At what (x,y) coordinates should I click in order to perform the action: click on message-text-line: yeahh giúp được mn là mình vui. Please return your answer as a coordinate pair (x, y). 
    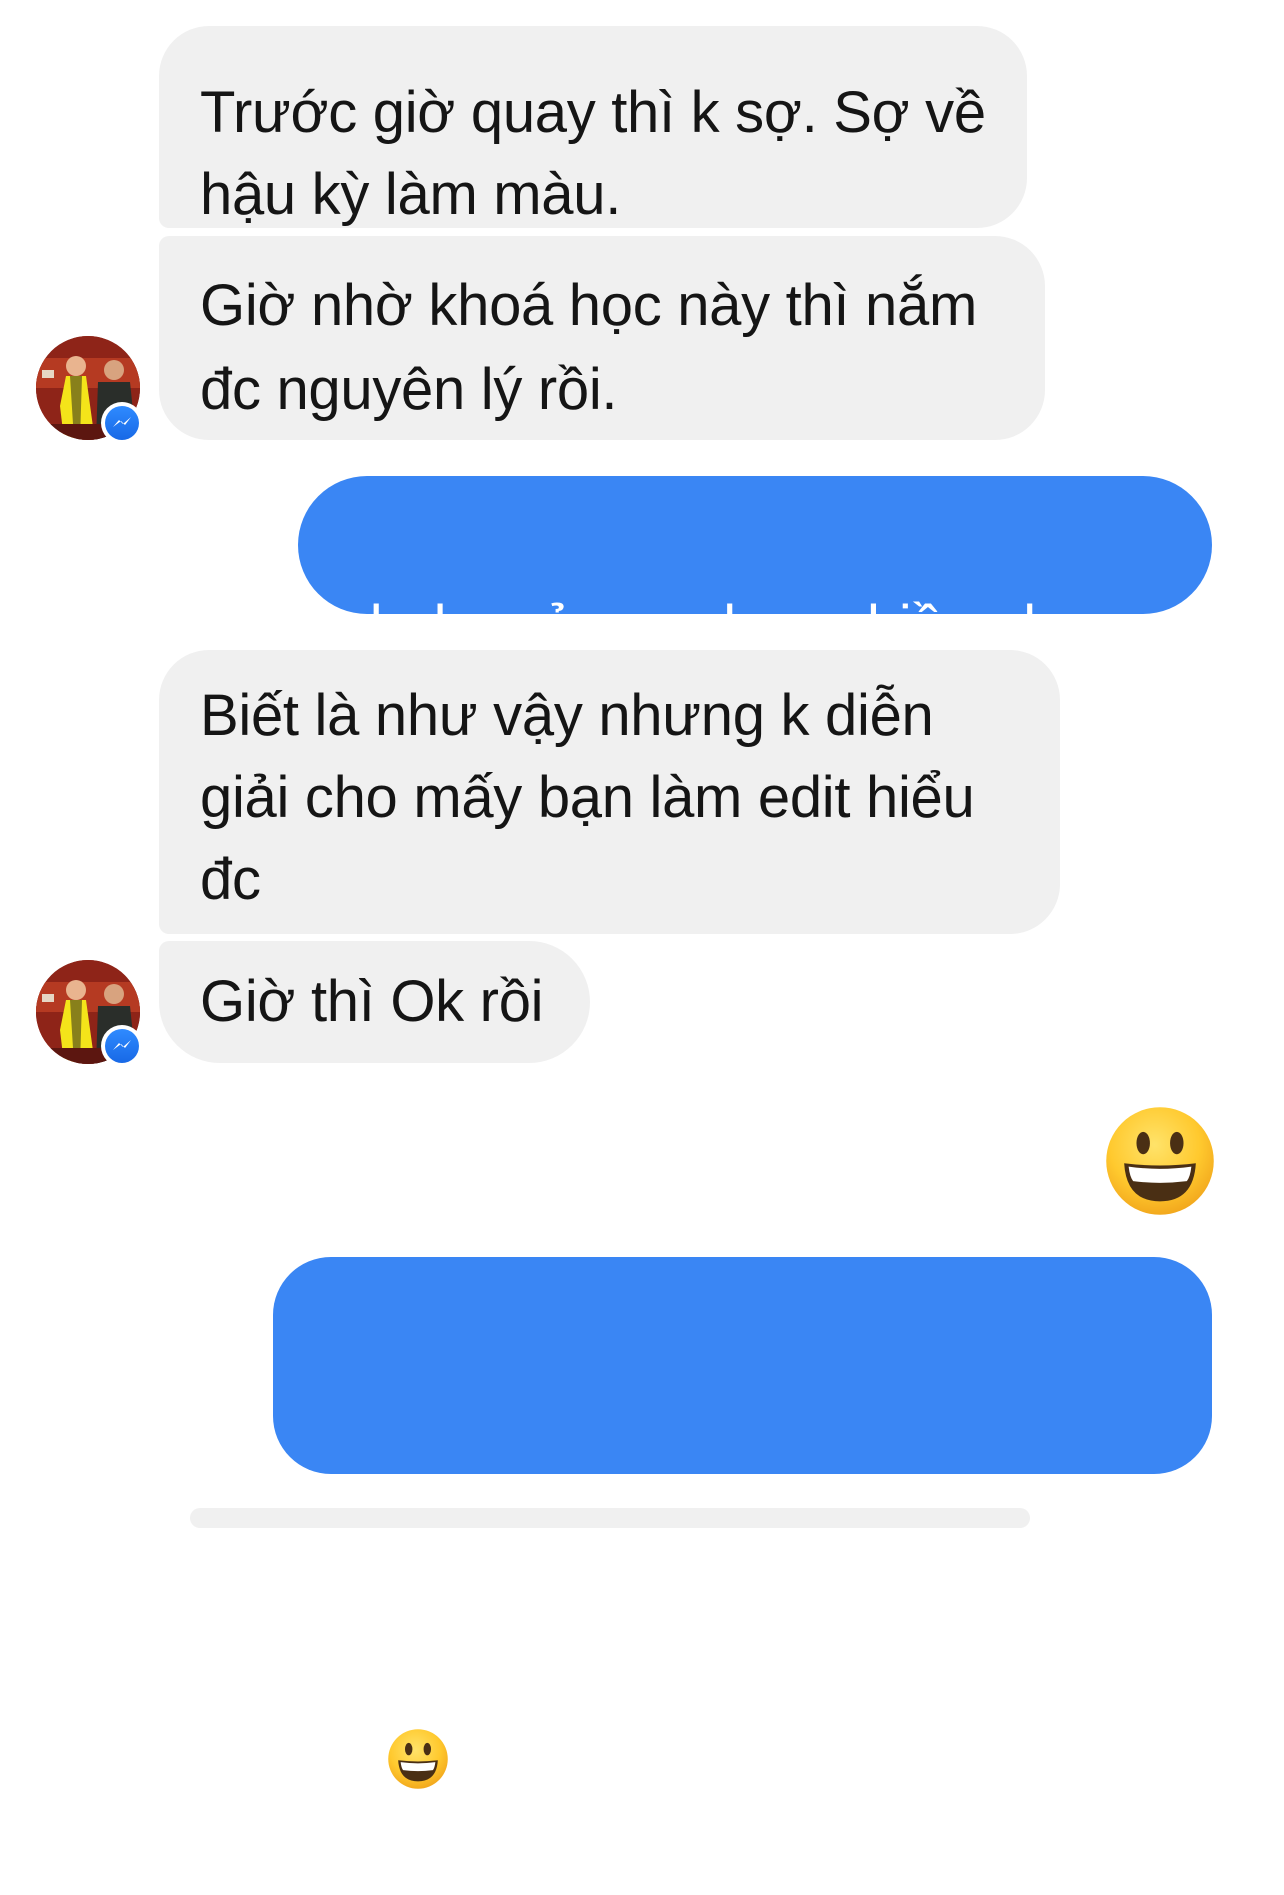
    Looking at the image, I should click on (724, 1498).